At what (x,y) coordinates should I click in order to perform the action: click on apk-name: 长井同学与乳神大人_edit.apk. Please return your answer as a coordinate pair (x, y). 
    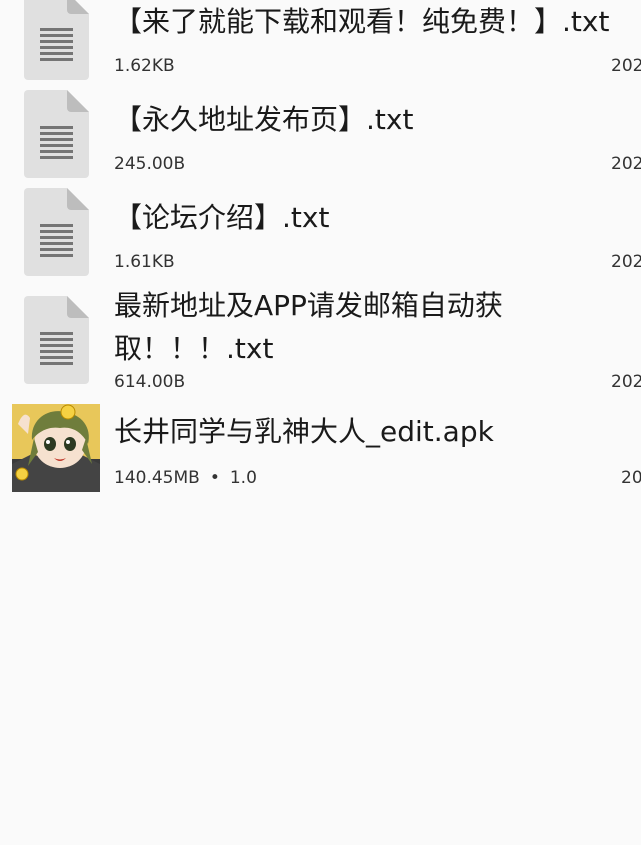
    Looking at the image, I should click on (304, 431).